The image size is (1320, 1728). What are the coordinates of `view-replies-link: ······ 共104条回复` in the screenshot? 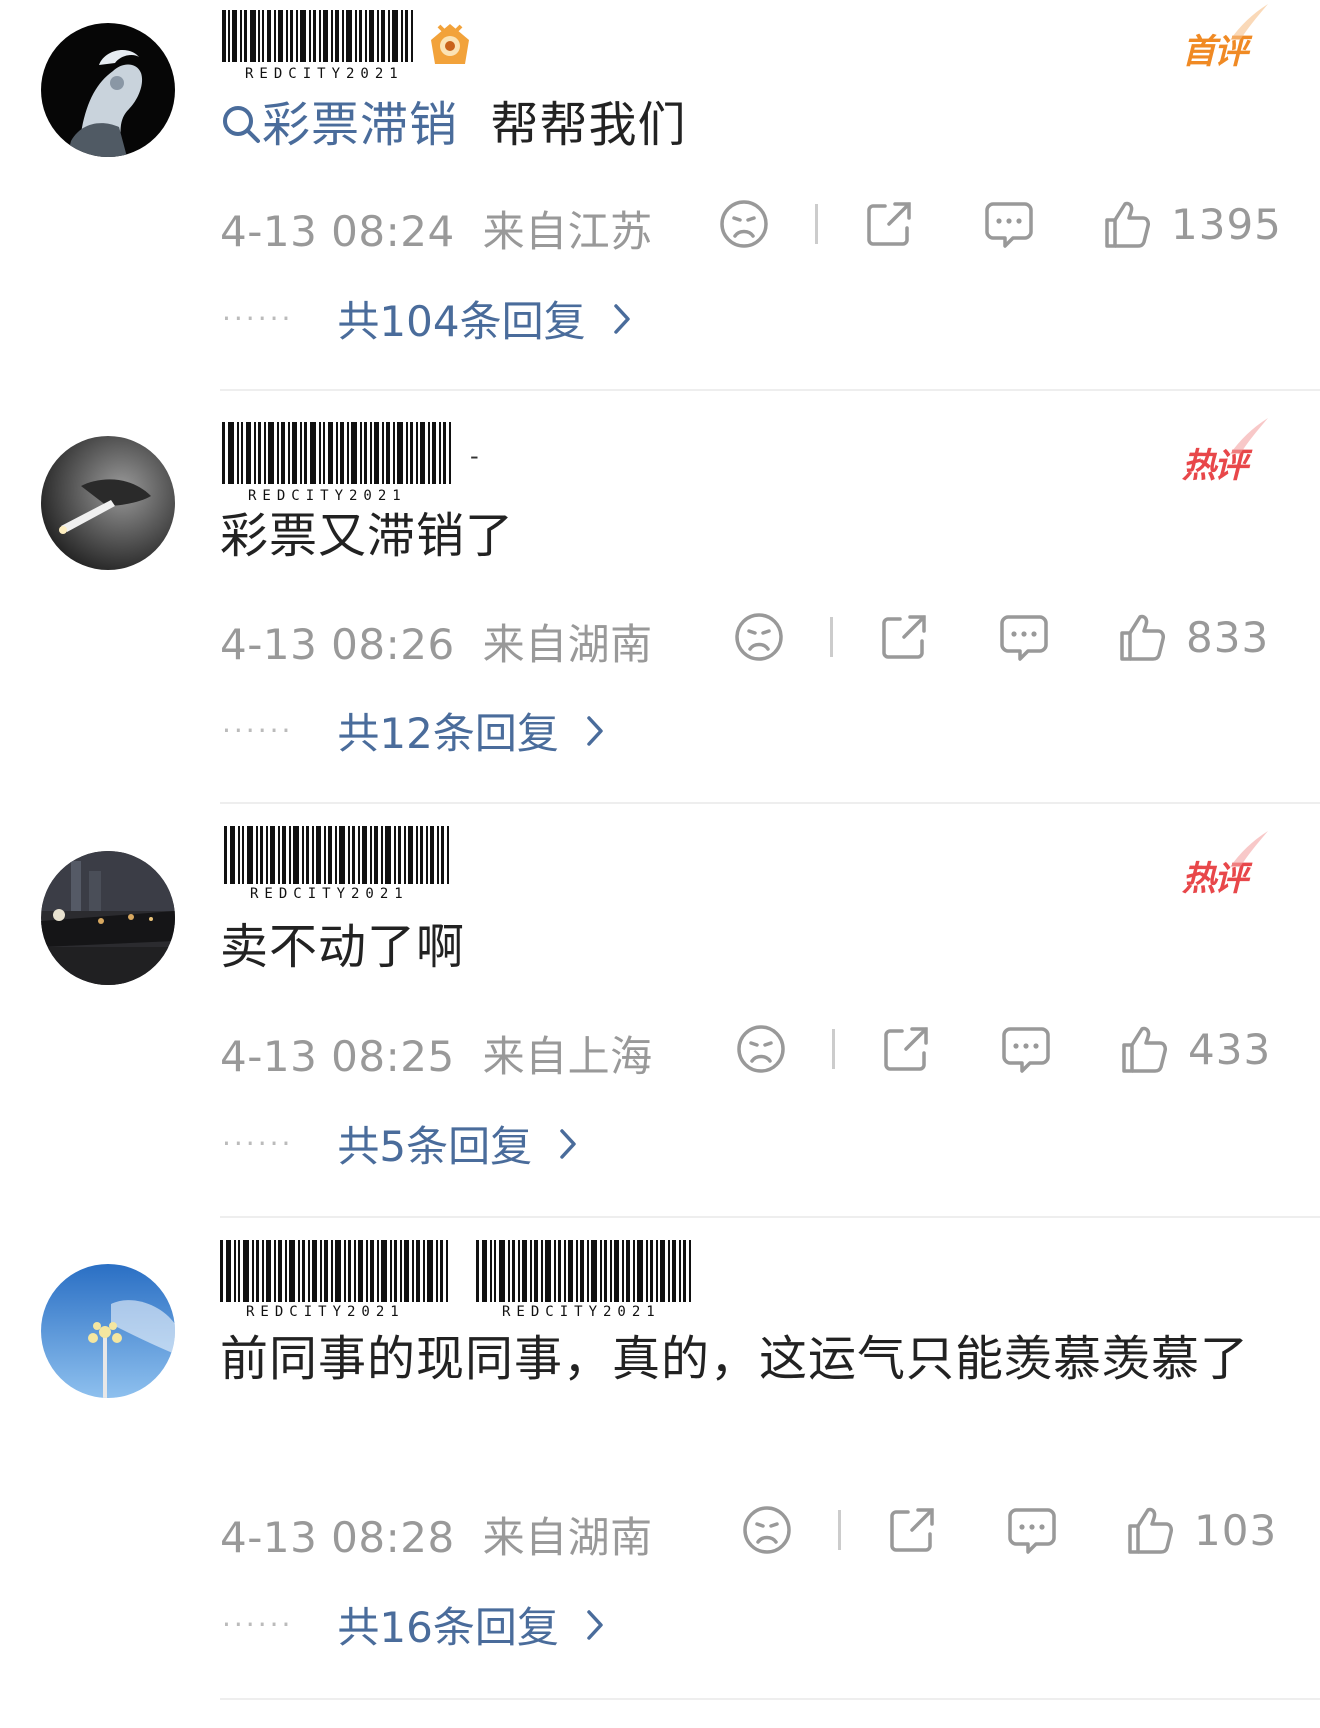 It's located at (427, 318).